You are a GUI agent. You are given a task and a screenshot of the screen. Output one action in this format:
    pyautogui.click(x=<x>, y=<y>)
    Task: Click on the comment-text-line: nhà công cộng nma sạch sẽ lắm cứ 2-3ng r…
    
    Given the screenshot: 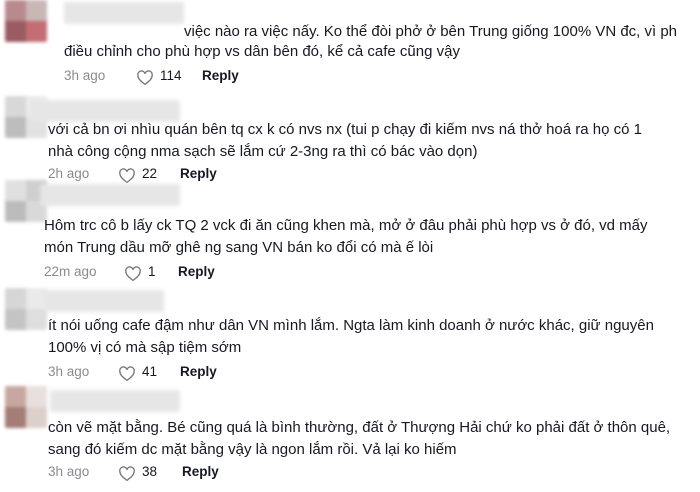 What is the action you would take?
    pyautogui.click(x=263, y=151)
    